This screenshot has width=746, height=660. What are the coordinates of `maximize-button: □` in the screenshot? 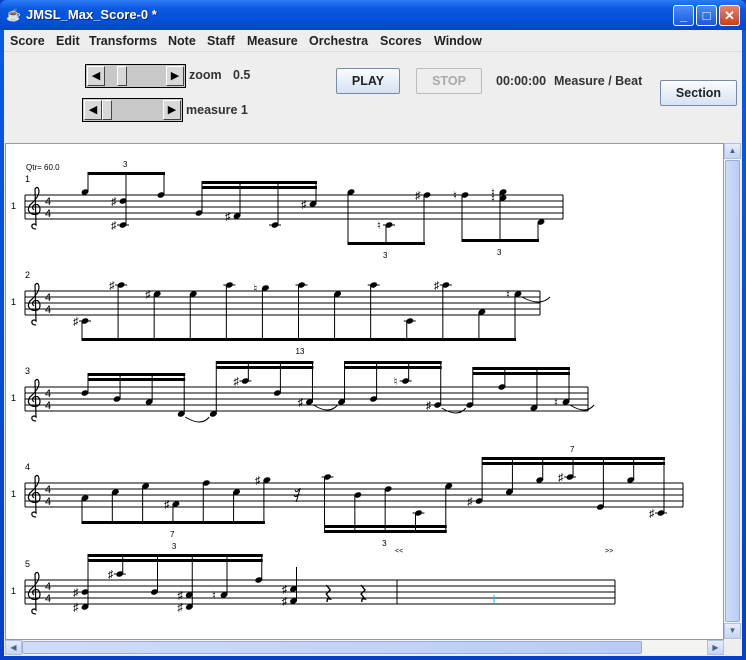 It's located at (706, 15).